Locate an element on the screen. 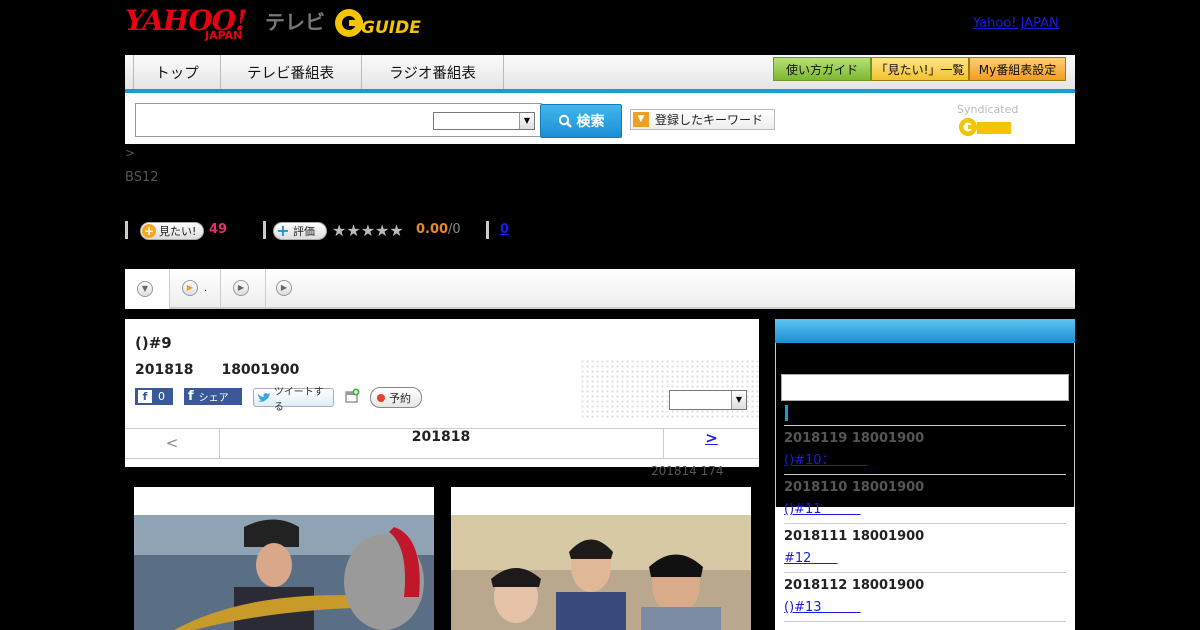  gguide-logo-icon: GUIDE is located at coordinates (378, 23).